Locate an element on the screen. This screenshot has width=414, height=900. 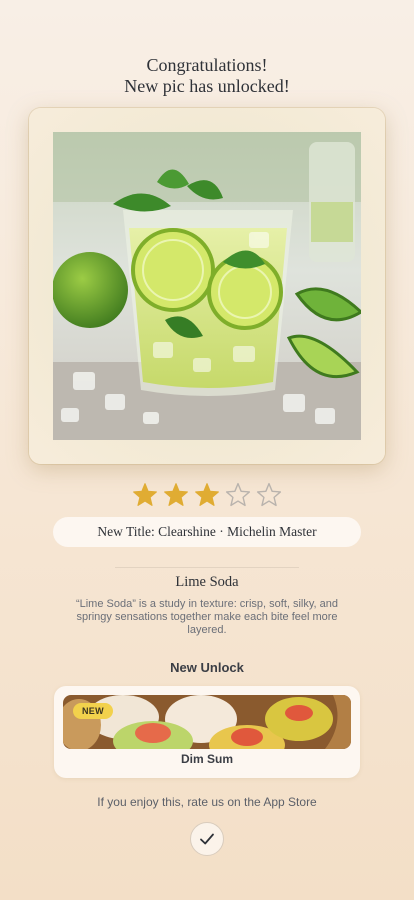
rating-stars is located at coordinates (207, 495).